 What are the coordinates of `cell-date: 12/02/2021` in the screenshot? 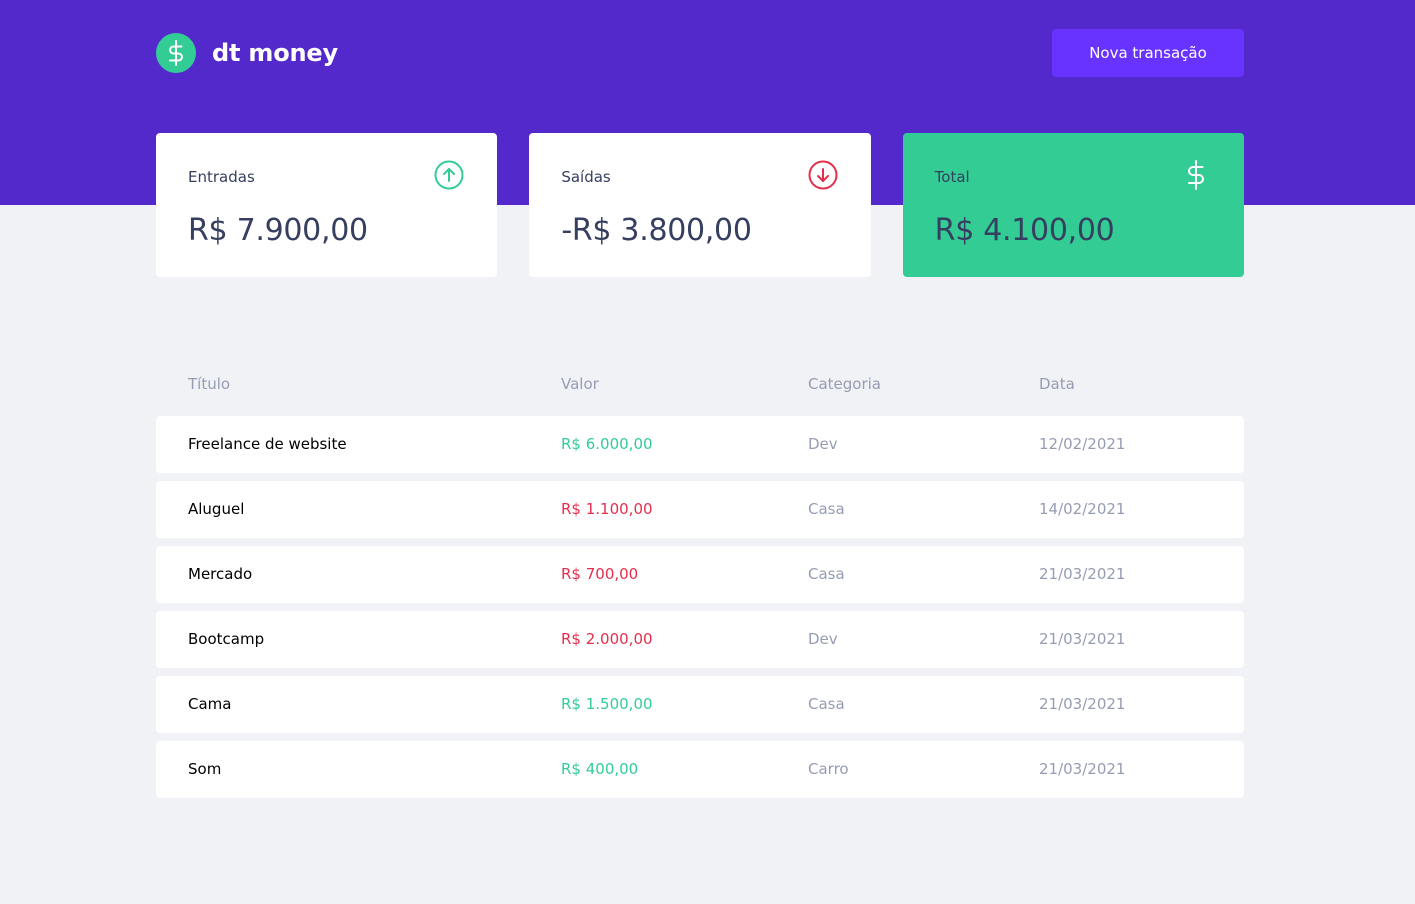 It's located at (1125, 444).